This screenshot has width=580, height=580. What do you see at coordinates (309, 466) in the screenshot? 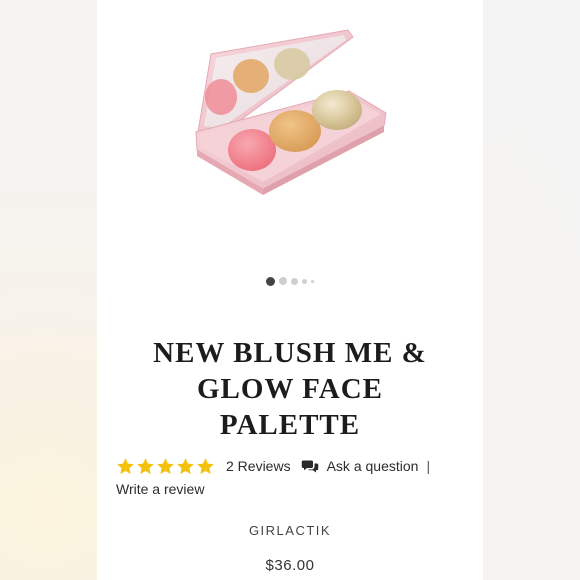
I see `chat-bubbles-icon` at bounding box center [309, 466].